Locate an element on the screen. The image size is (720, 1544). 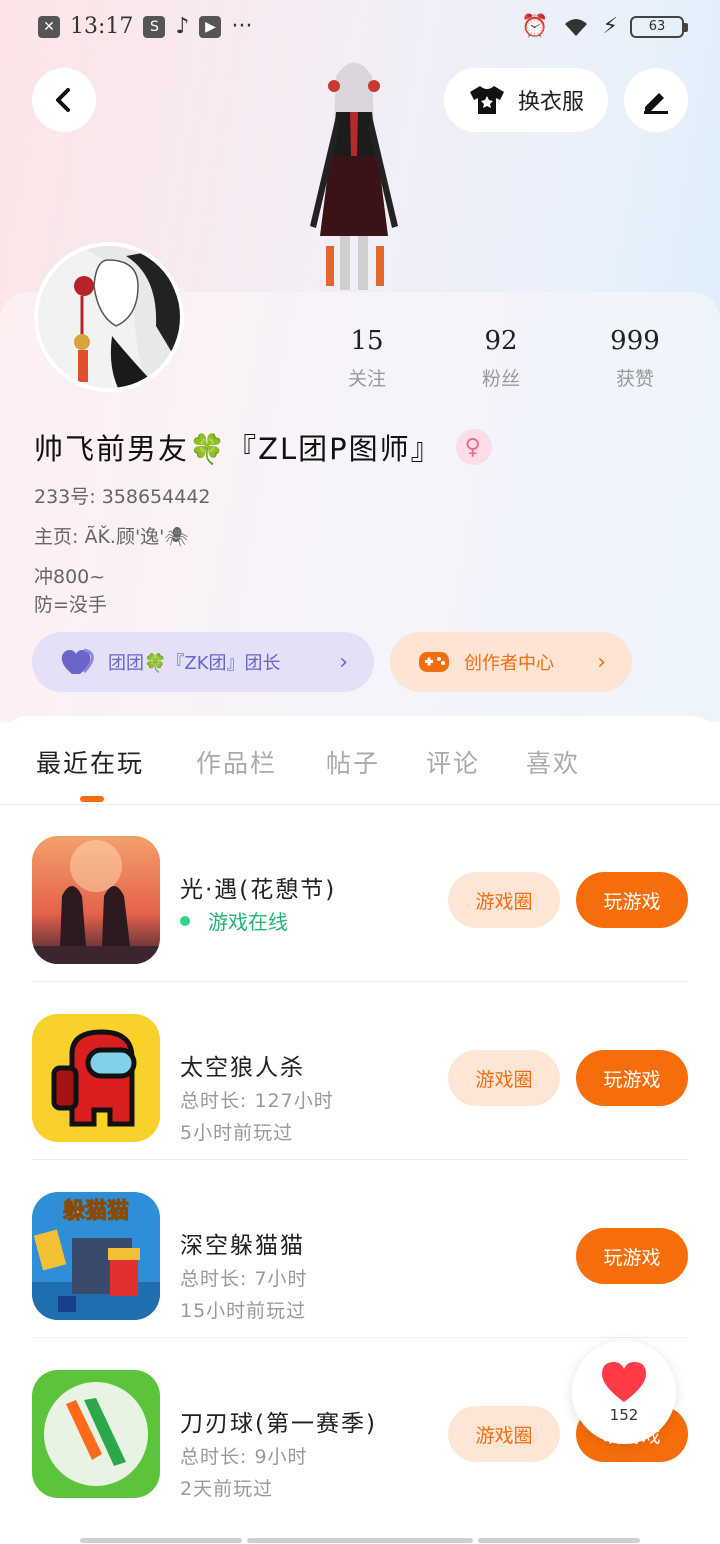
game-icon-hide-and-seek: 躲猫猫 is located at coordinates (96, 1256).